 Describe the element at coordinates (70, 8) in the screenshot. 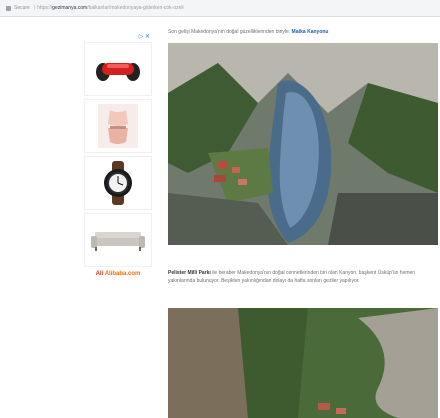

I see `url-host: gezimanya.com` at that location.